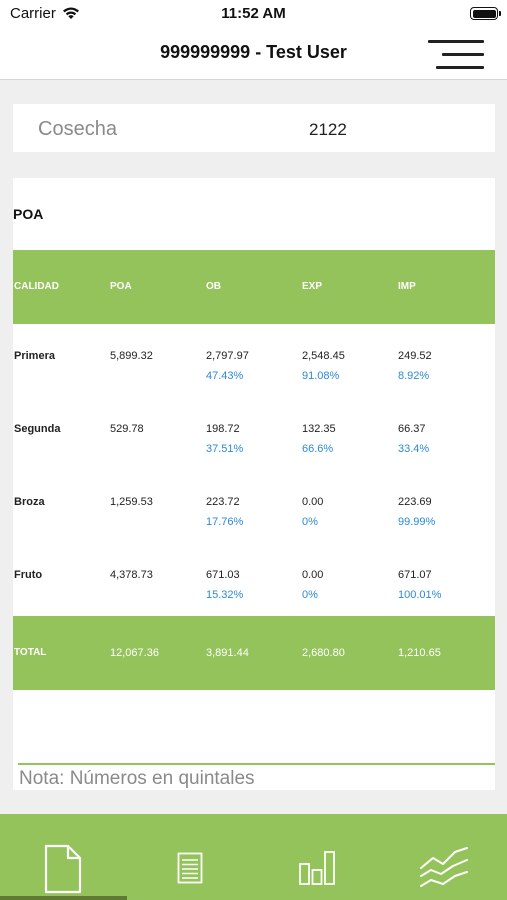 The height and width of the screenshot is (900, 507). I want to click on row-imp: 249.52, so click(415, 356).